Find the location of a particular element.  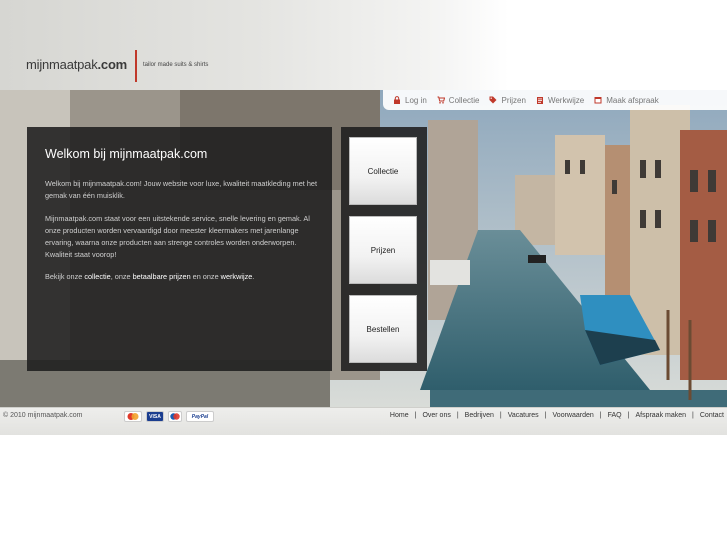

link-werkwijze: werkwijze is located at coordinates (237, 276).